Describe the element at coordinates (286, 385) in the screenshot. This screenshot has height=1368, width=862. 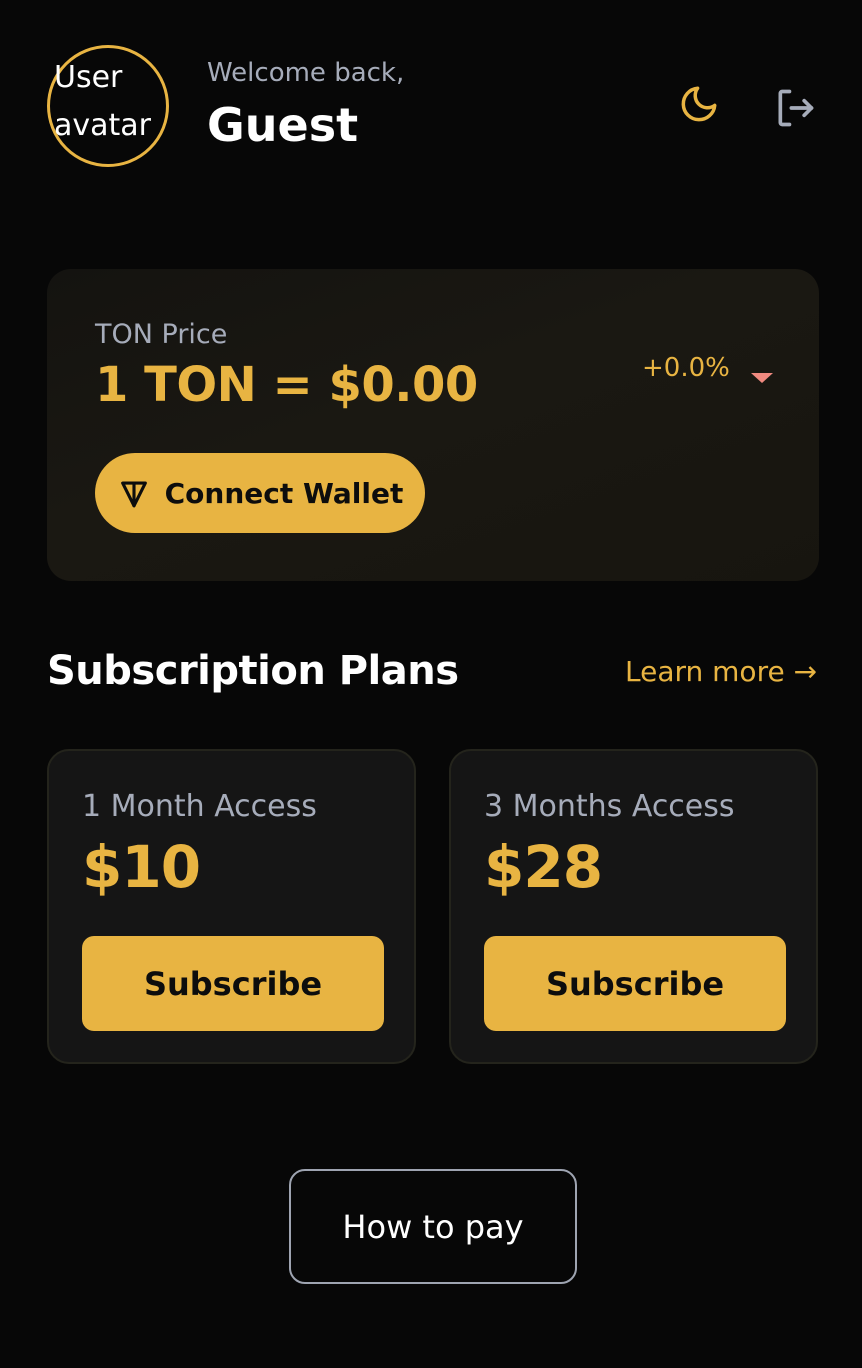
I see `price-value: 1 TON = $0.00` at that location.